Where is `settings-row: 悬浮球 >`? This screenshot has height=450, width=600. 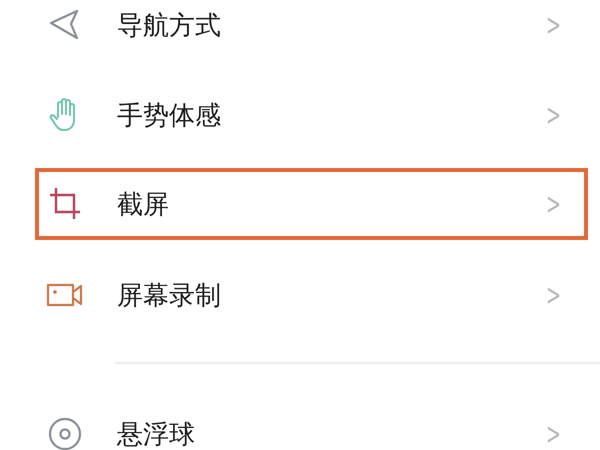 settings-row: 悬浮球 > is located at coordinates (300, 419).